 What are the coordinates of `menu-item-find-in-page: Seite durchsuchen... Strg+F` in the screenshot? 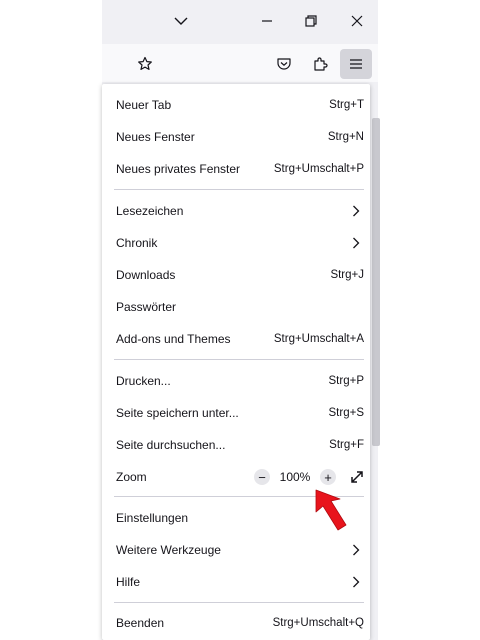 It's located at (240, 445).